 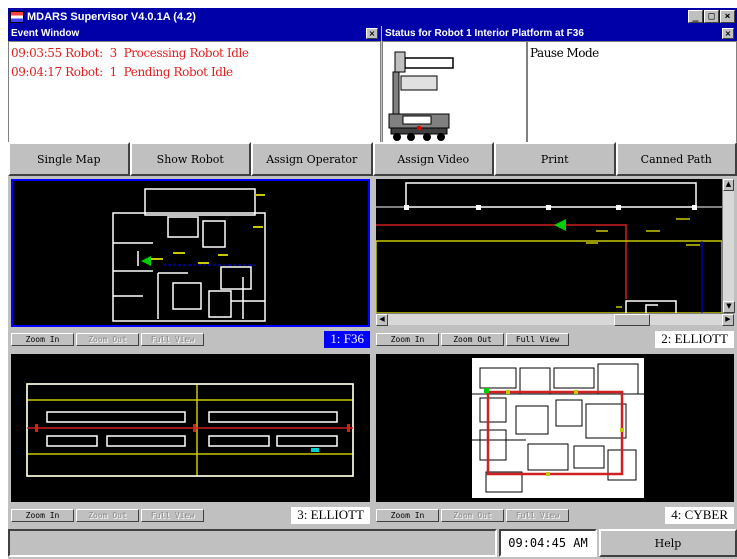 I want to click on status-bar: 09:04:45 AM Help, so click(x=372, y=543).